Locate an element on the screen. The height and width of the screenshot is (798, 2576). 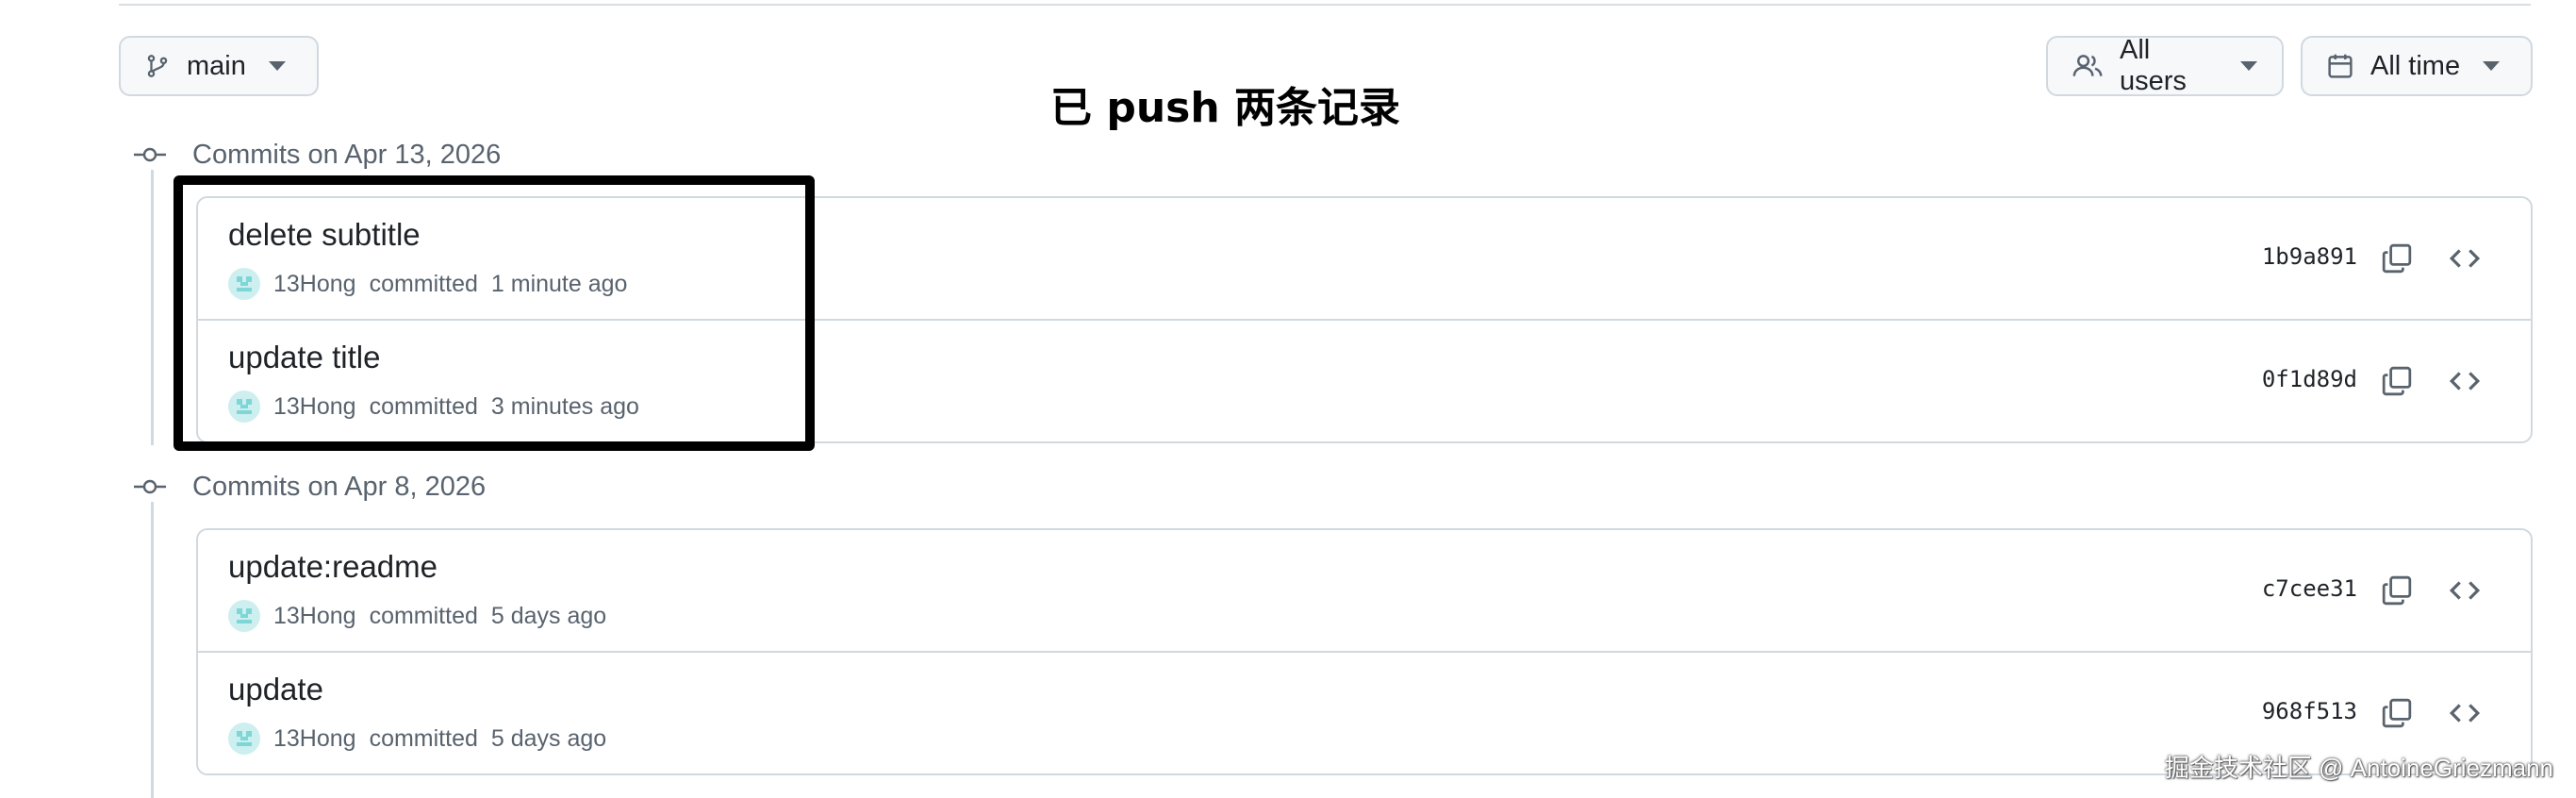
commit-sha-link: 968f513 is located at coordinates (2309, 711).